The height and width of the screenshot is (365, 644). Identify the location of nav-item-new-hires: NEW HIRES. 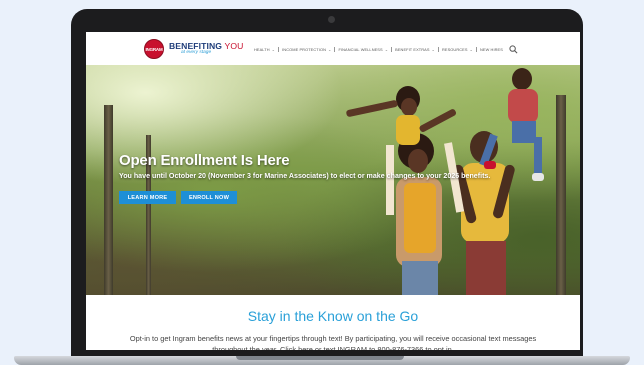
(491, 49).